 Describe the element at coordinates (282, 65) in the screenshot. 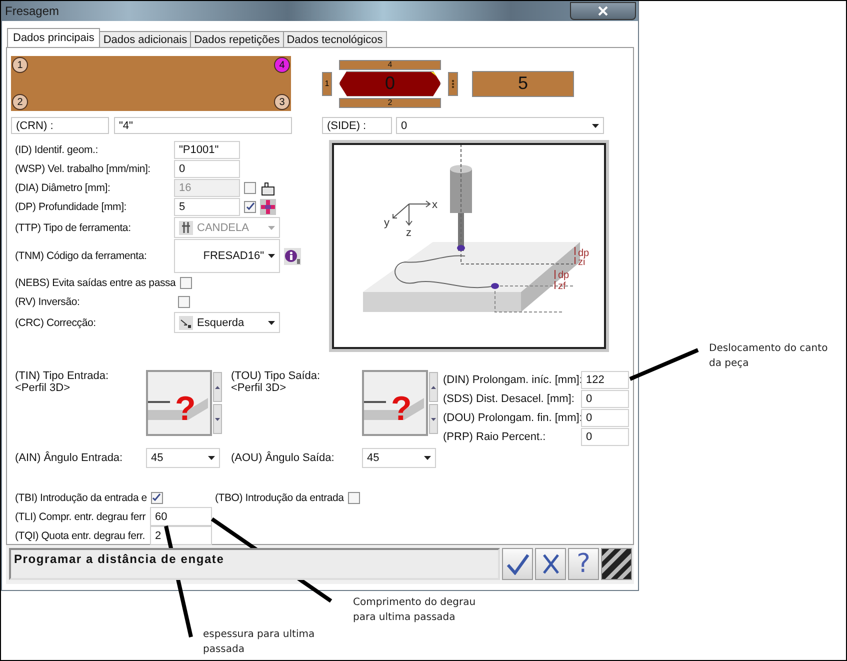

I see `corner-marker: 4` at that location.